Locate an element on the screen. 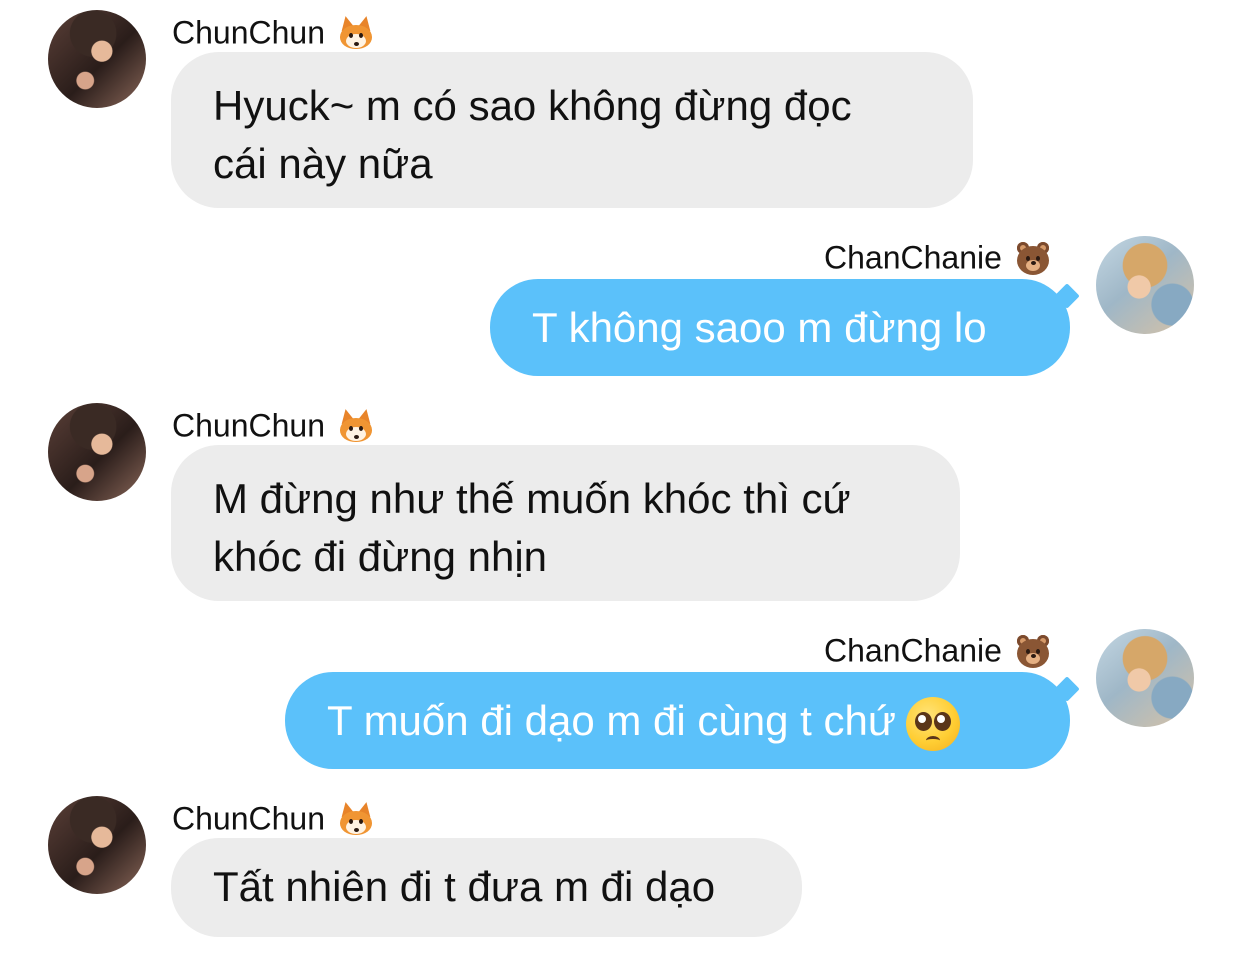 The height and width of the screenshot is (953, 1242). message-line: cái này nữa is located at coordinates (323, 163).